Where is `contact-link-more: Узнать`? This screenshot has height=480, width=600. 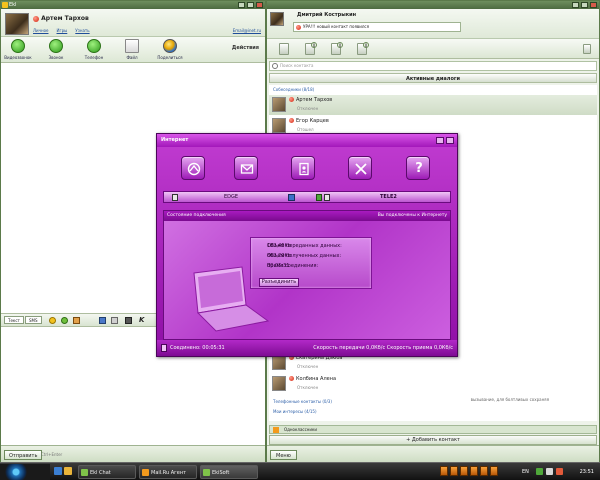 contact-link-more: Узнать is located at coordinates (82, 30).